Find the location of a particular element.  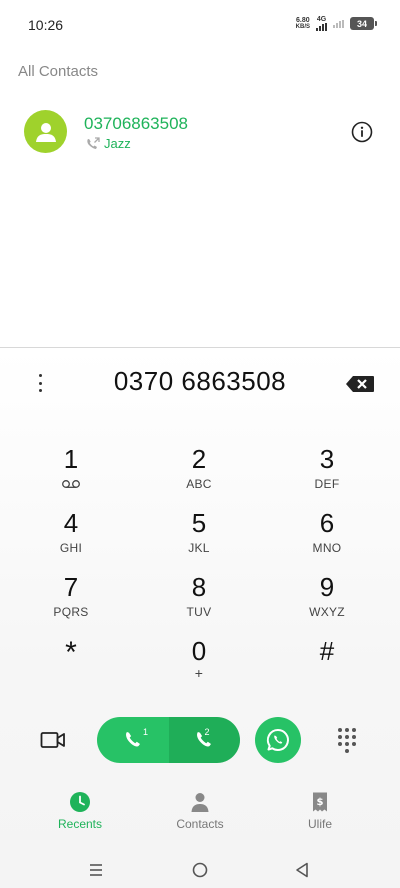

key-digit: 7 is located at coordinates (71, 587).